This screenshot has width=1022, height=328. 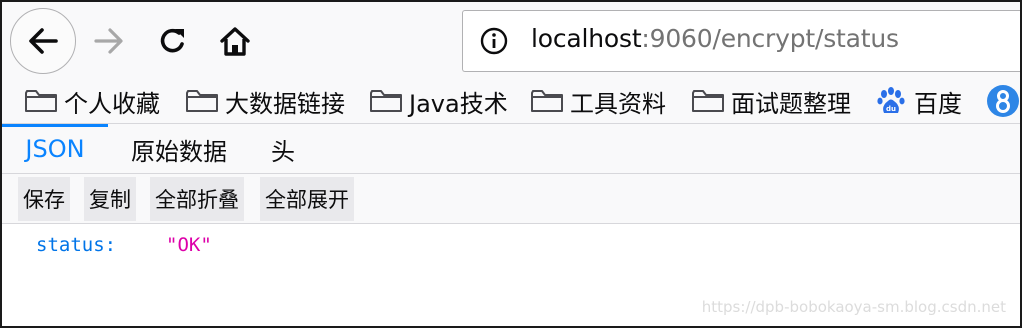 I want to click on tab-raw-data: 原始数据, so click(x=179, y=149).